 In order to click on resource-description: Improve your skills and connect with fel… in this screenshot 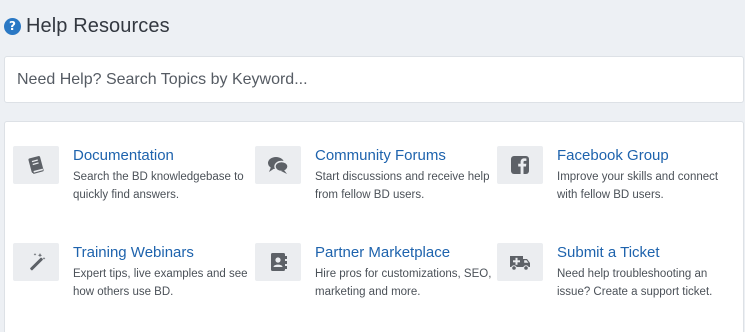, I will do `click(638, 186)`.